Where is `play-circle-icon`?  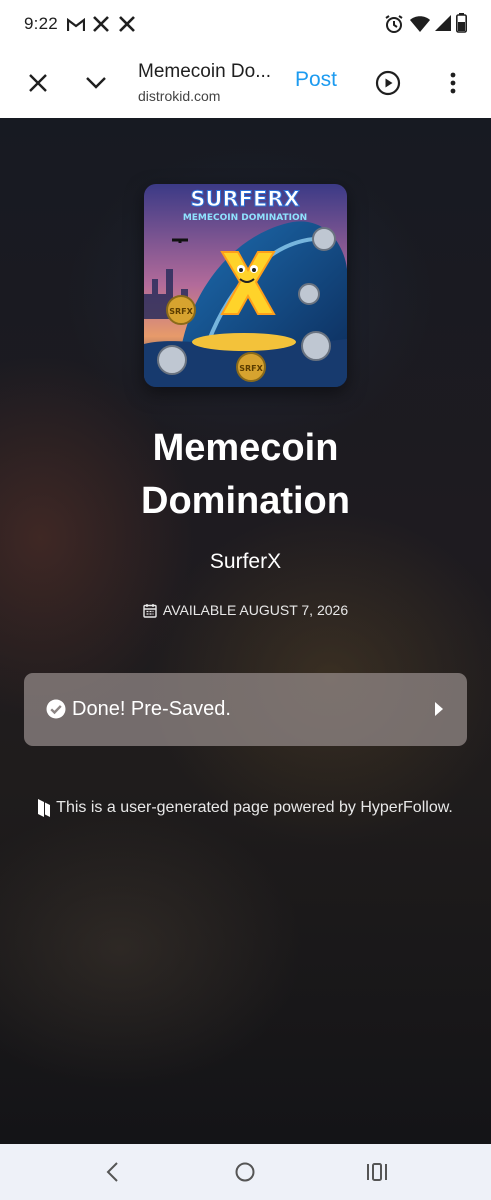 play-circle-icon is located at coordinates (388, 83).